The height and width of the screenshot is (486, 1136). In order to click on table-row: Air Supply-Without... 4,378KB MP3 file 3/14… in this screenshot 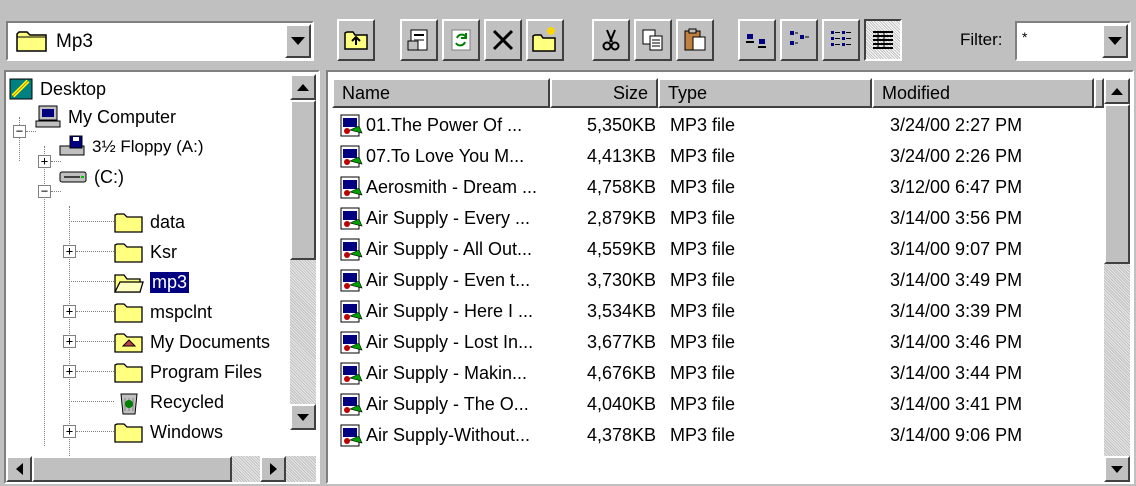, I will do `click(718, 435)`.